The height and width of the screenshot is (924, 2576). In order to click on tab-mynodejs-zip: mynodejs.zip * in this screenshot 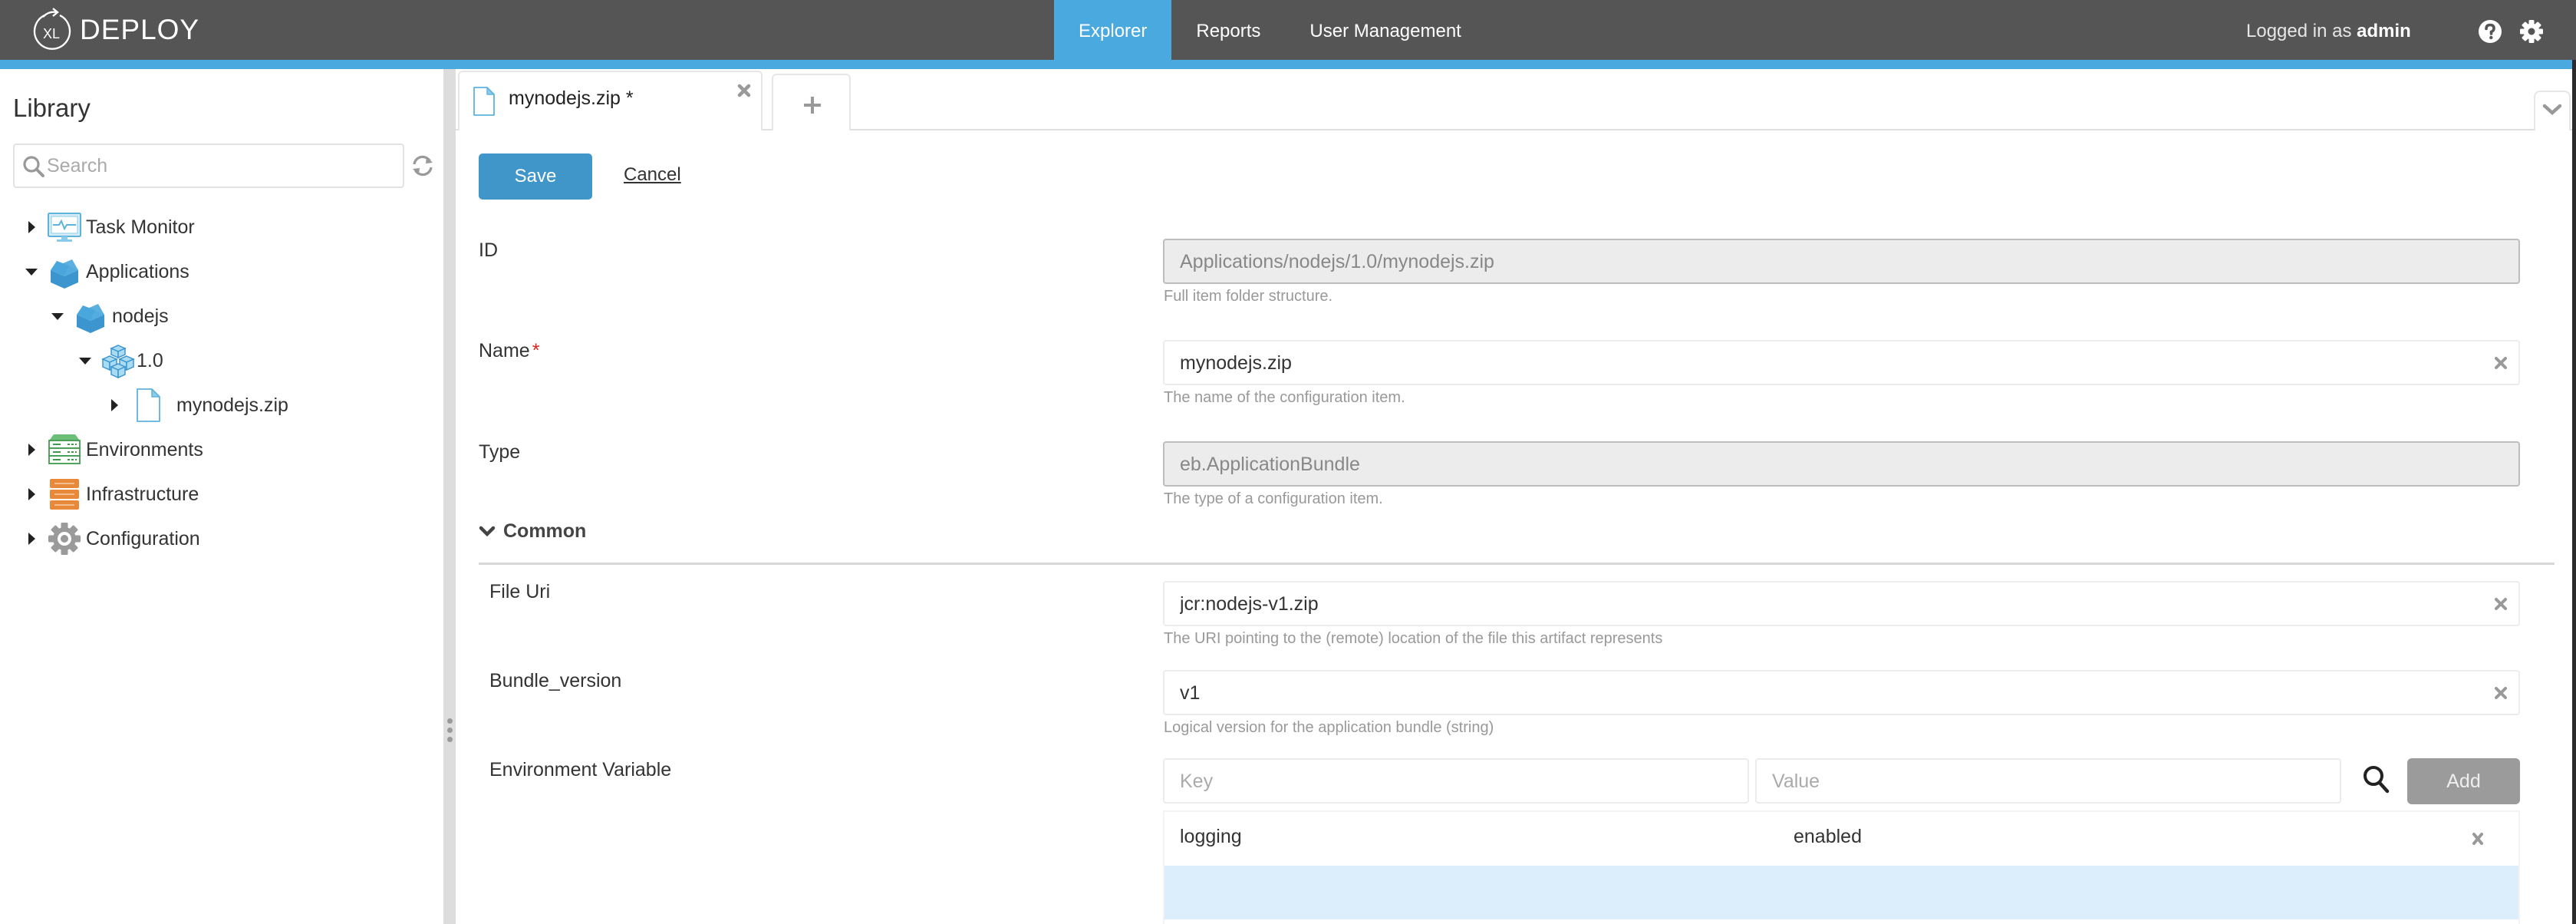, I will do `click(610, 100)`.